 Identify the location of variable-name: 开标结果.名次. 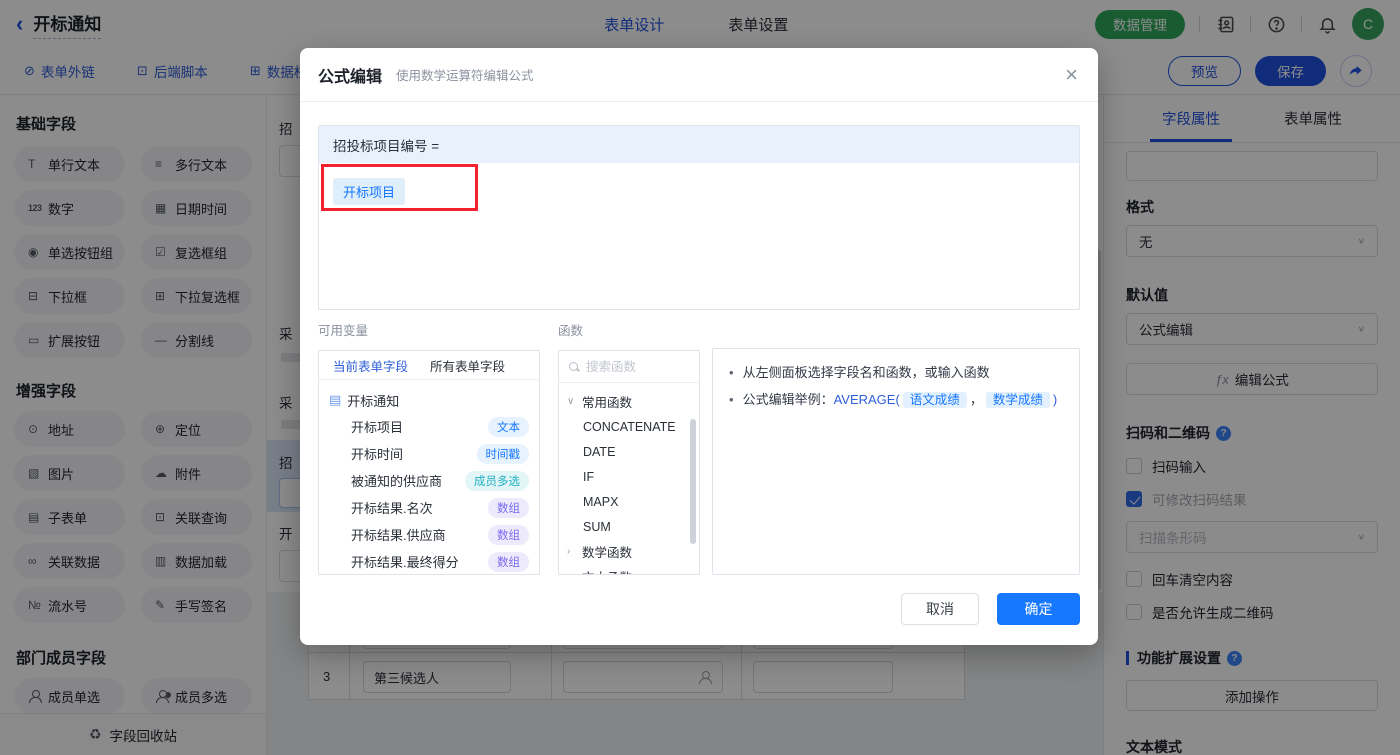
(392, 508).